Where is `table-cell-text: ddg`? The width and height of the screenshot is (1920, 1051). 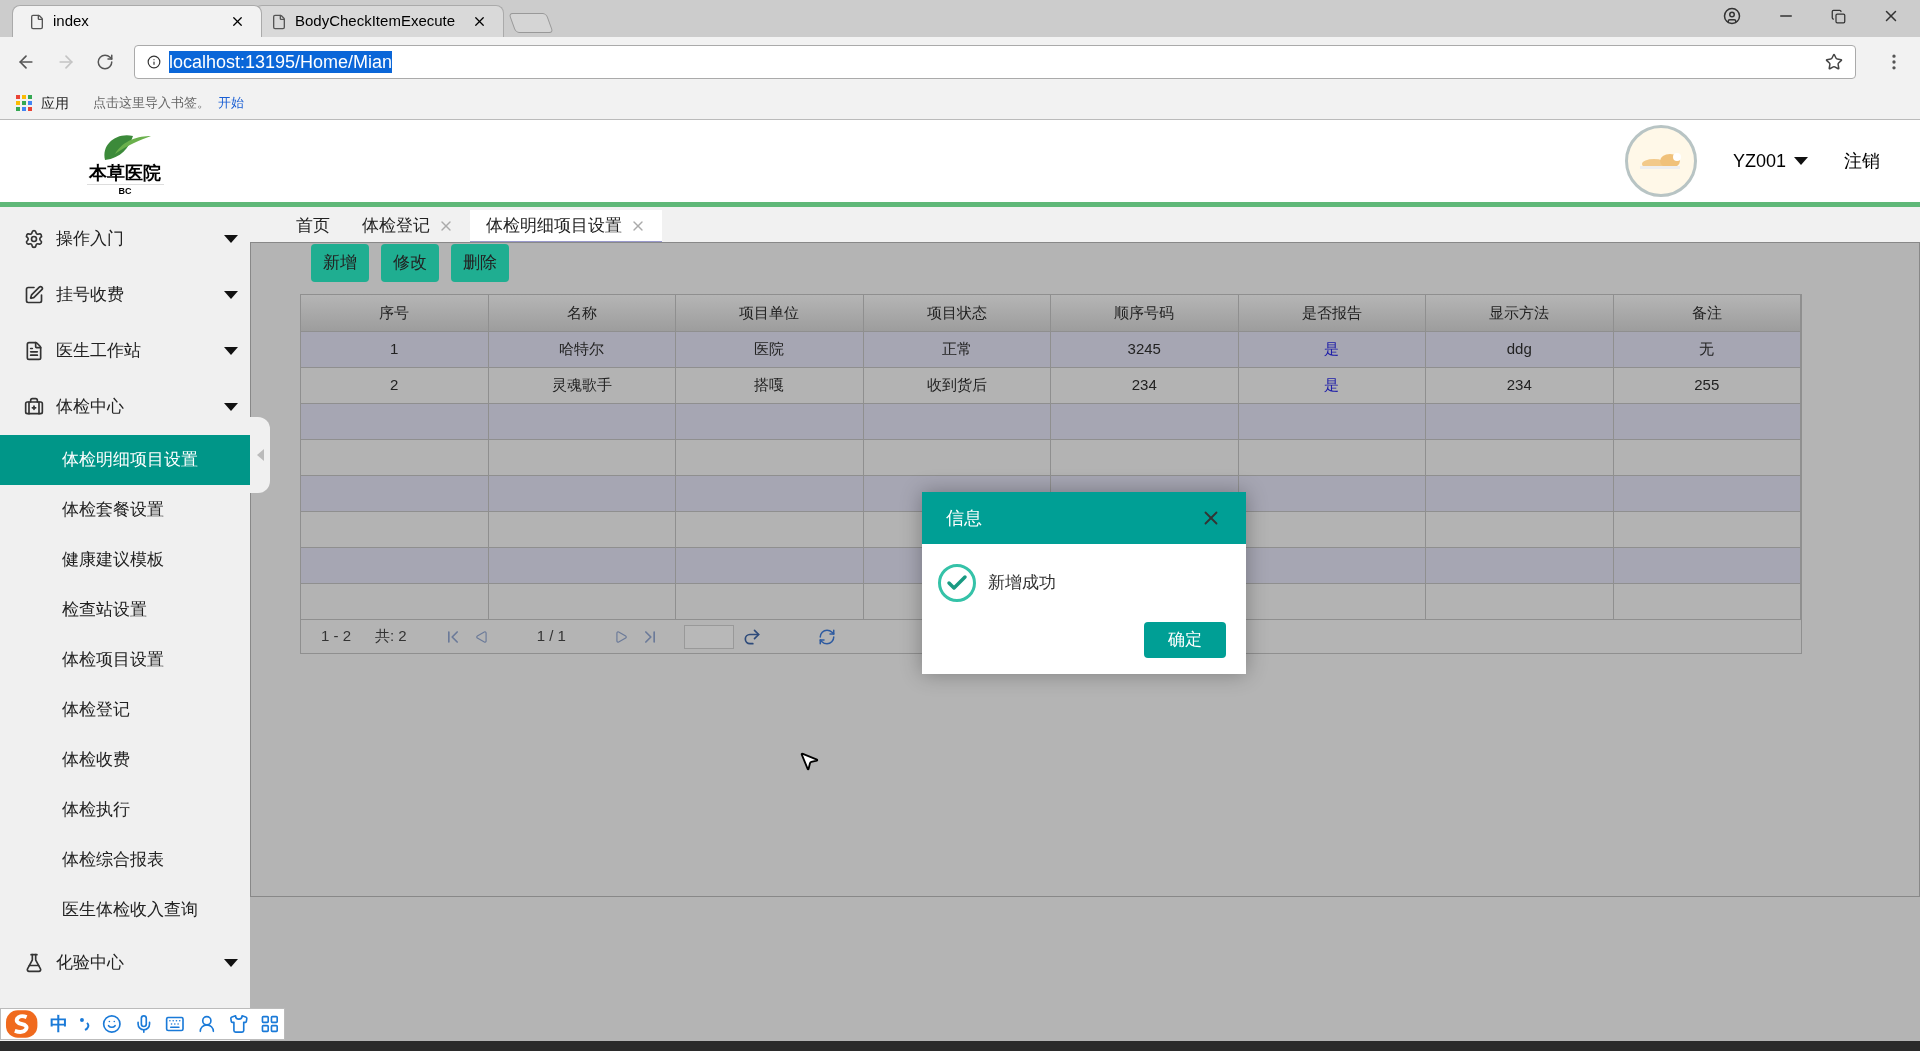 table-cell-text: ddg is located at coordinates (1519, 349).